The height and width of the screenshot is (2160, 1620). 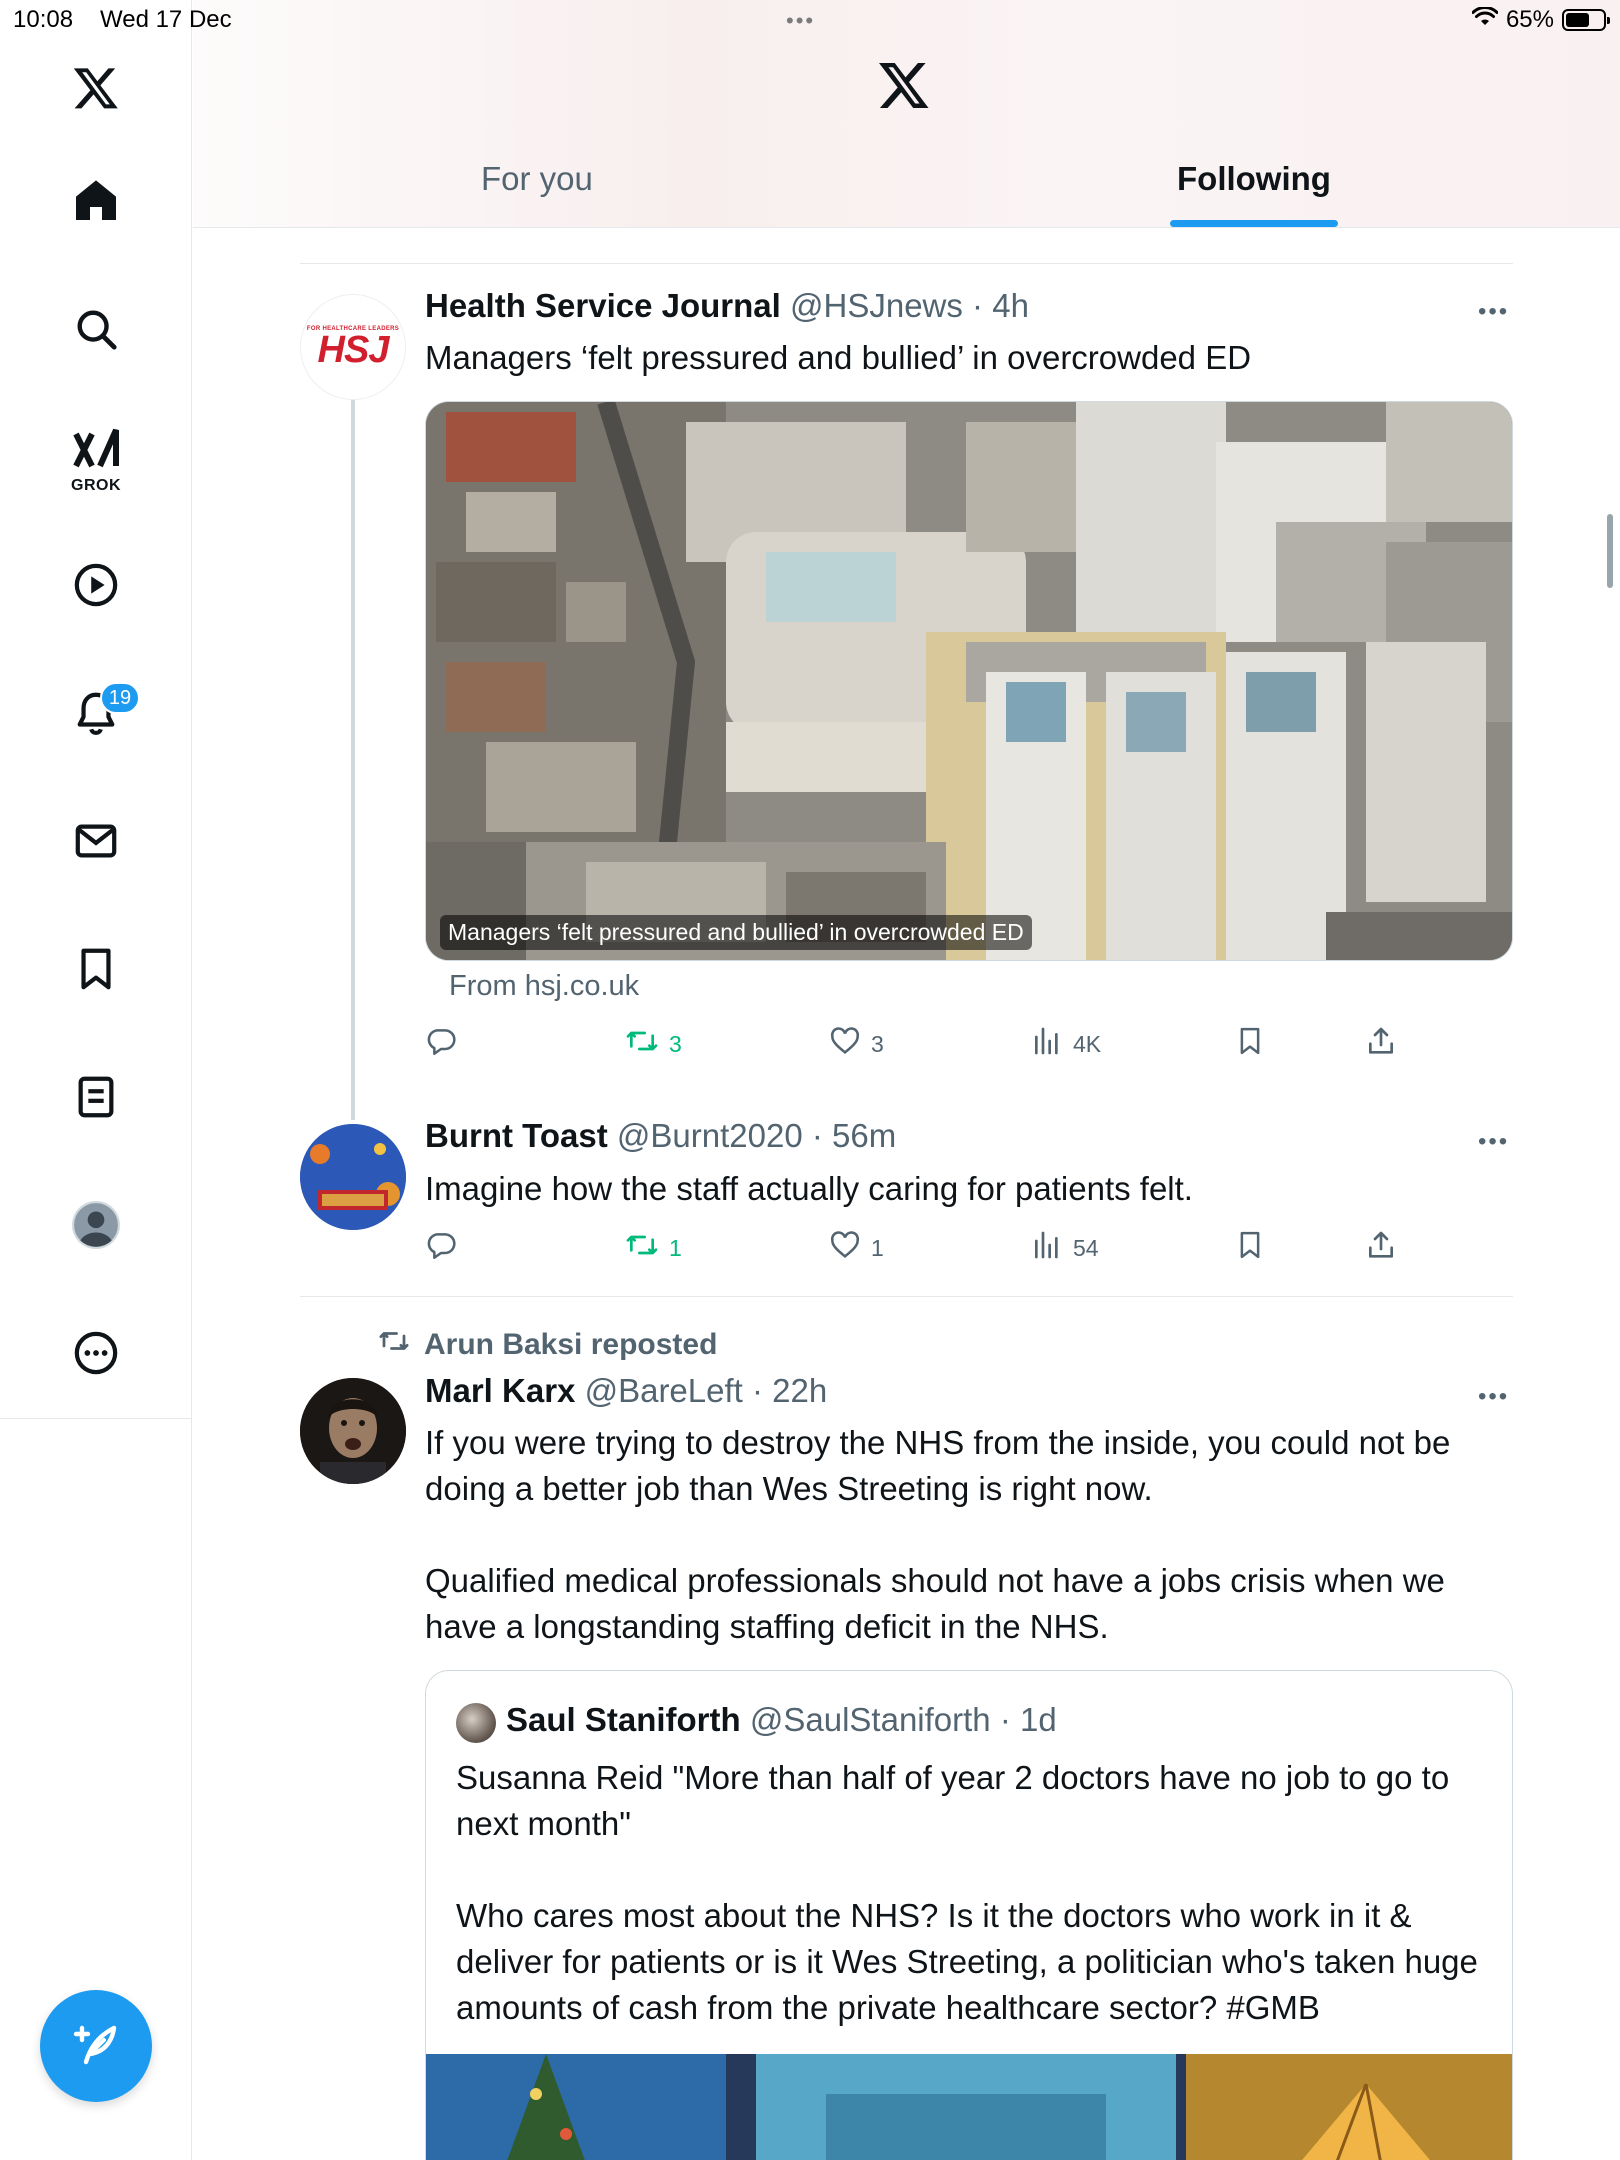 I want to click on notification-badge: 19, so click(x=120, y=698).